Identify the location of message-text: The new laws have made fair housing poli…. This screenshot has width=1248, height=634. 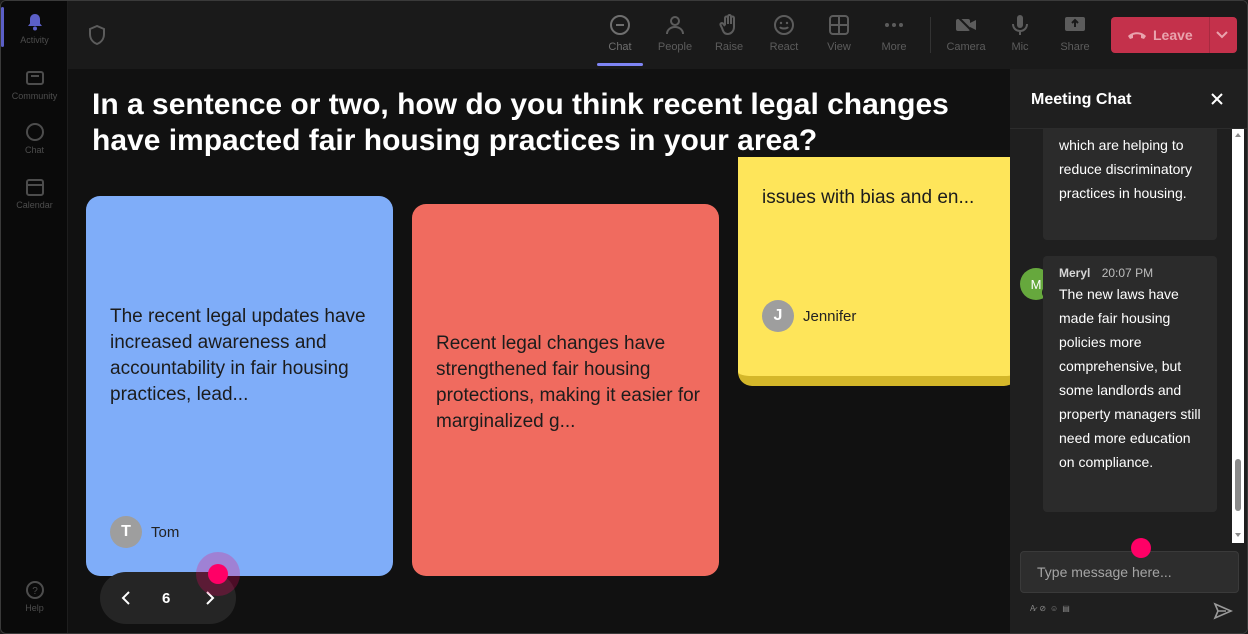
(1130, 378).